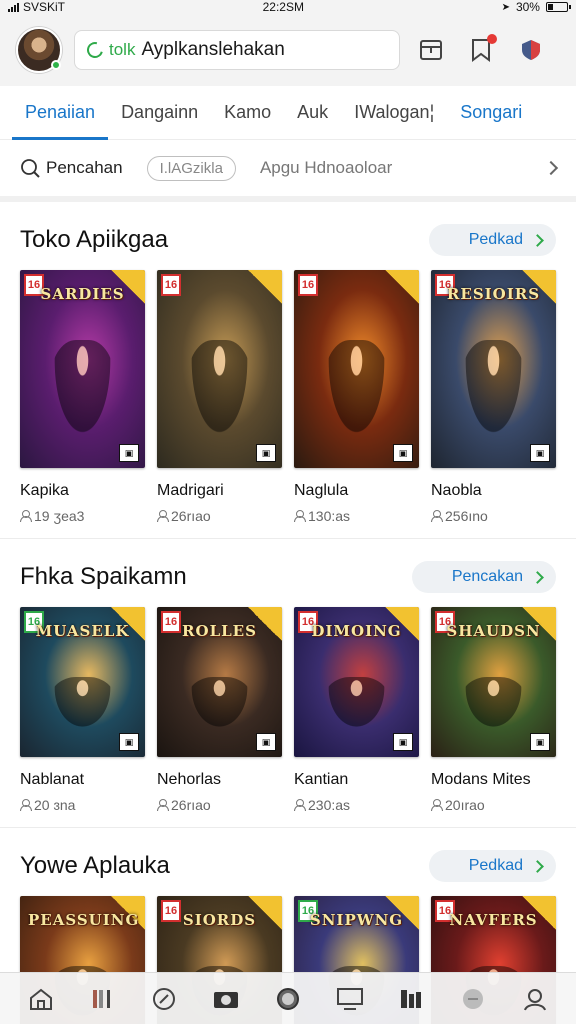 Image resolution: width=576 pixels, height=1024 pixels. What do you see at coordinates (36, 7) in the screenshot?
I see `status-left: SVSKiT` at bounding box center [36, 7].